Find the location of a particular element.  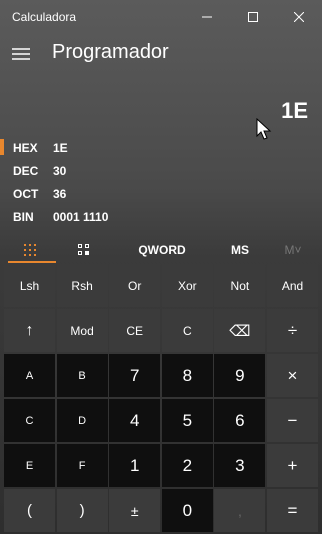

key-rsh: Rsh is located at coordinates (82, 285).